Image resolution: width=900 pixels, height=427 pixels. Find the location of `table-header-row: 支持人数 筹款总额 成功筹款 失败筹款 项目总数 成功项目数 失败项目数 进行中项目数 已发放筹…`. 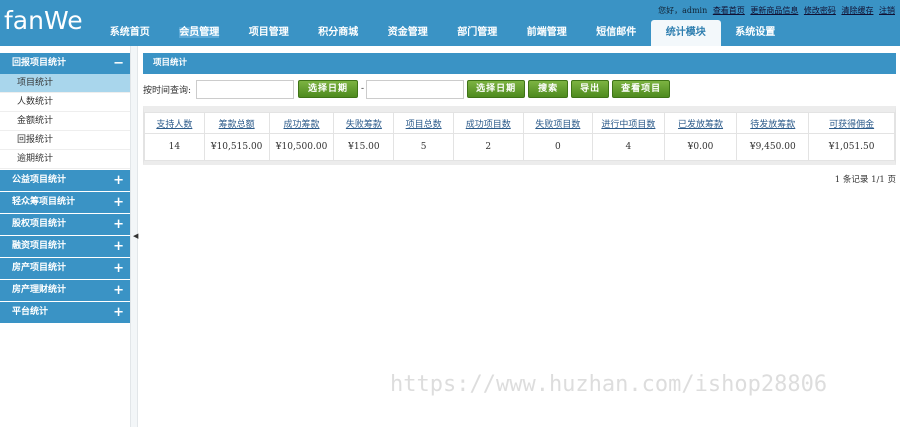

table-header-row: 支持人数 筹款总额 成功筹款 失败筹款 项目总数 成功项目数 失败项目数 进行中项目数 已发放筹… is located at coordinates (519, 123).